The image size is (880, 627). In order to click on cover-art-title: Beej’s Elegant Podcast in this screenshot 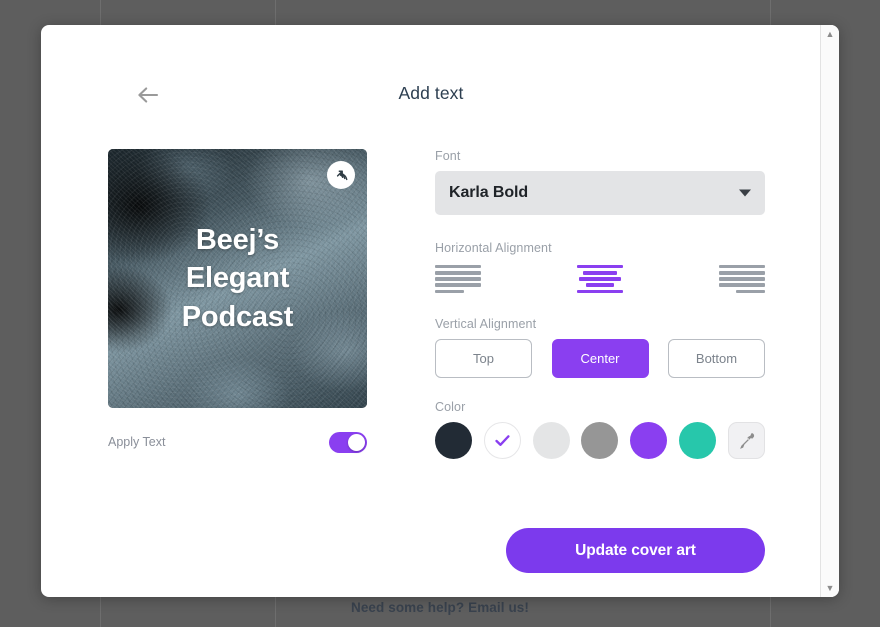, I will do `click(237, 278)`.